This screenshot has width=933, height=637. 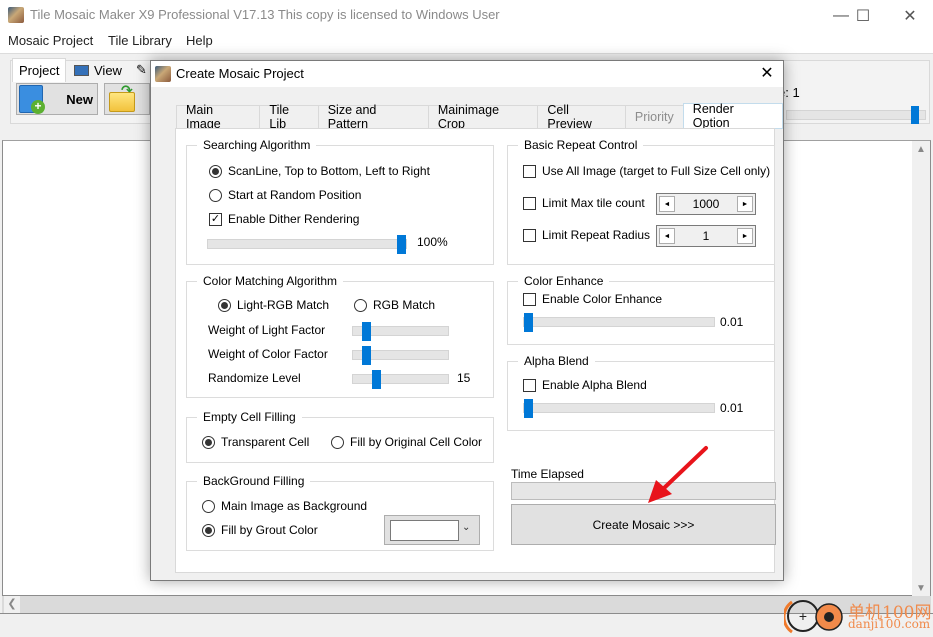 I want to click on vertical-scrollbar, so click(x=921, y=368).